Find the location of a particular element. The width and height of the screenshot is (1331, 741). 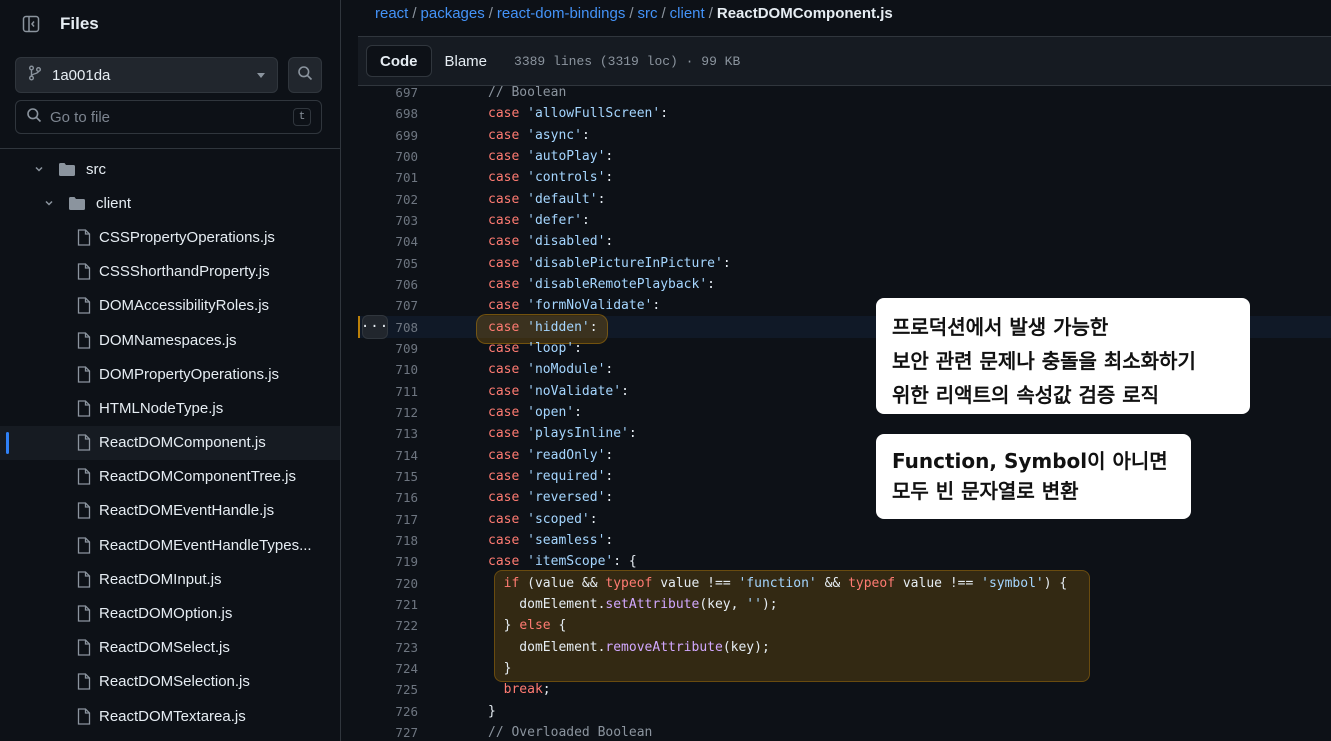

breadcrumb-link: client is located at coordinates (687, 13).